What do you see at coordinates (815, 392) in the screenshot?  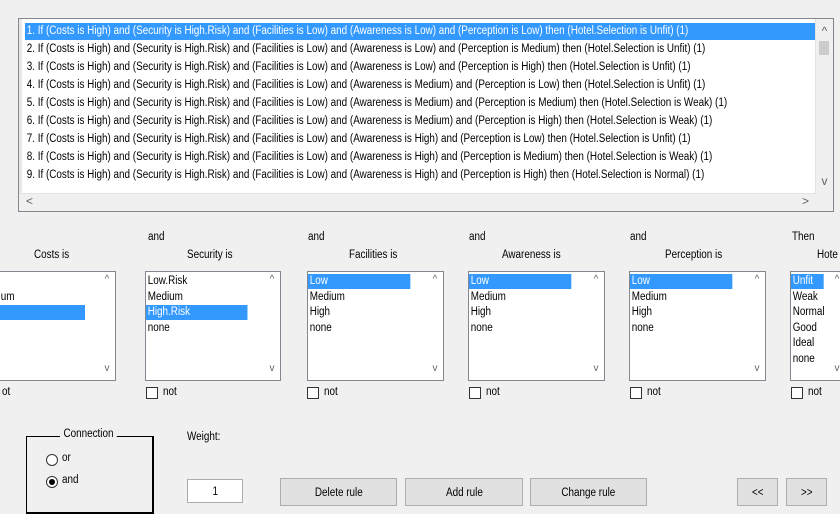 I see `hotel-selection-not-label: not` at bounding box center [815, 392].